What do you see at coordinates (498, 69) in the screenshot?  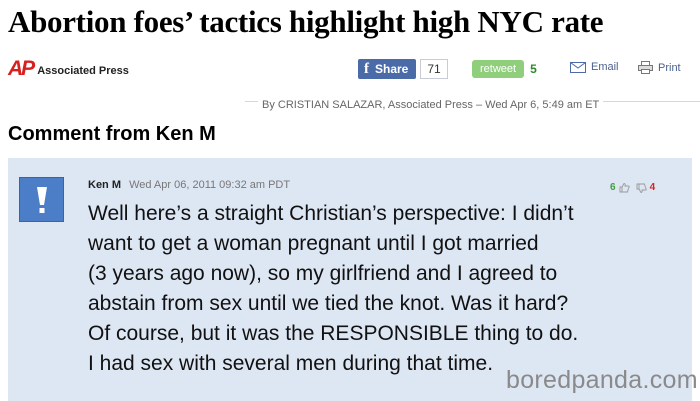 I see `retweet-label: retweet` at bounding box center [498, 69].